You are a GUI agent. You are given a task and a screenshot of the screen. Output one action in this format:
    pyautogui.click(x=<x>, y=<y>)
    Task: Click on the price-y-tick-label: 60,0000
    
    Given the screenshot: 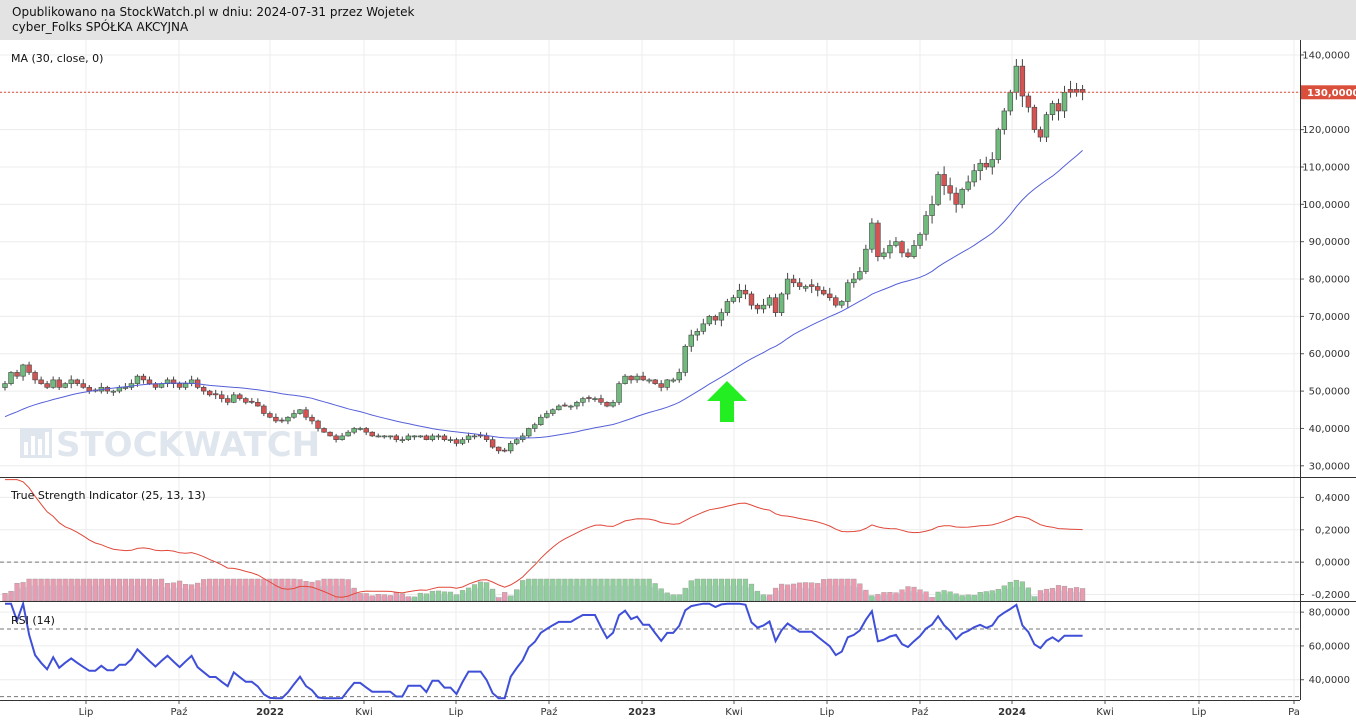 What is the action you would take?
    pyautogui.click(x=1329, y=354)
    